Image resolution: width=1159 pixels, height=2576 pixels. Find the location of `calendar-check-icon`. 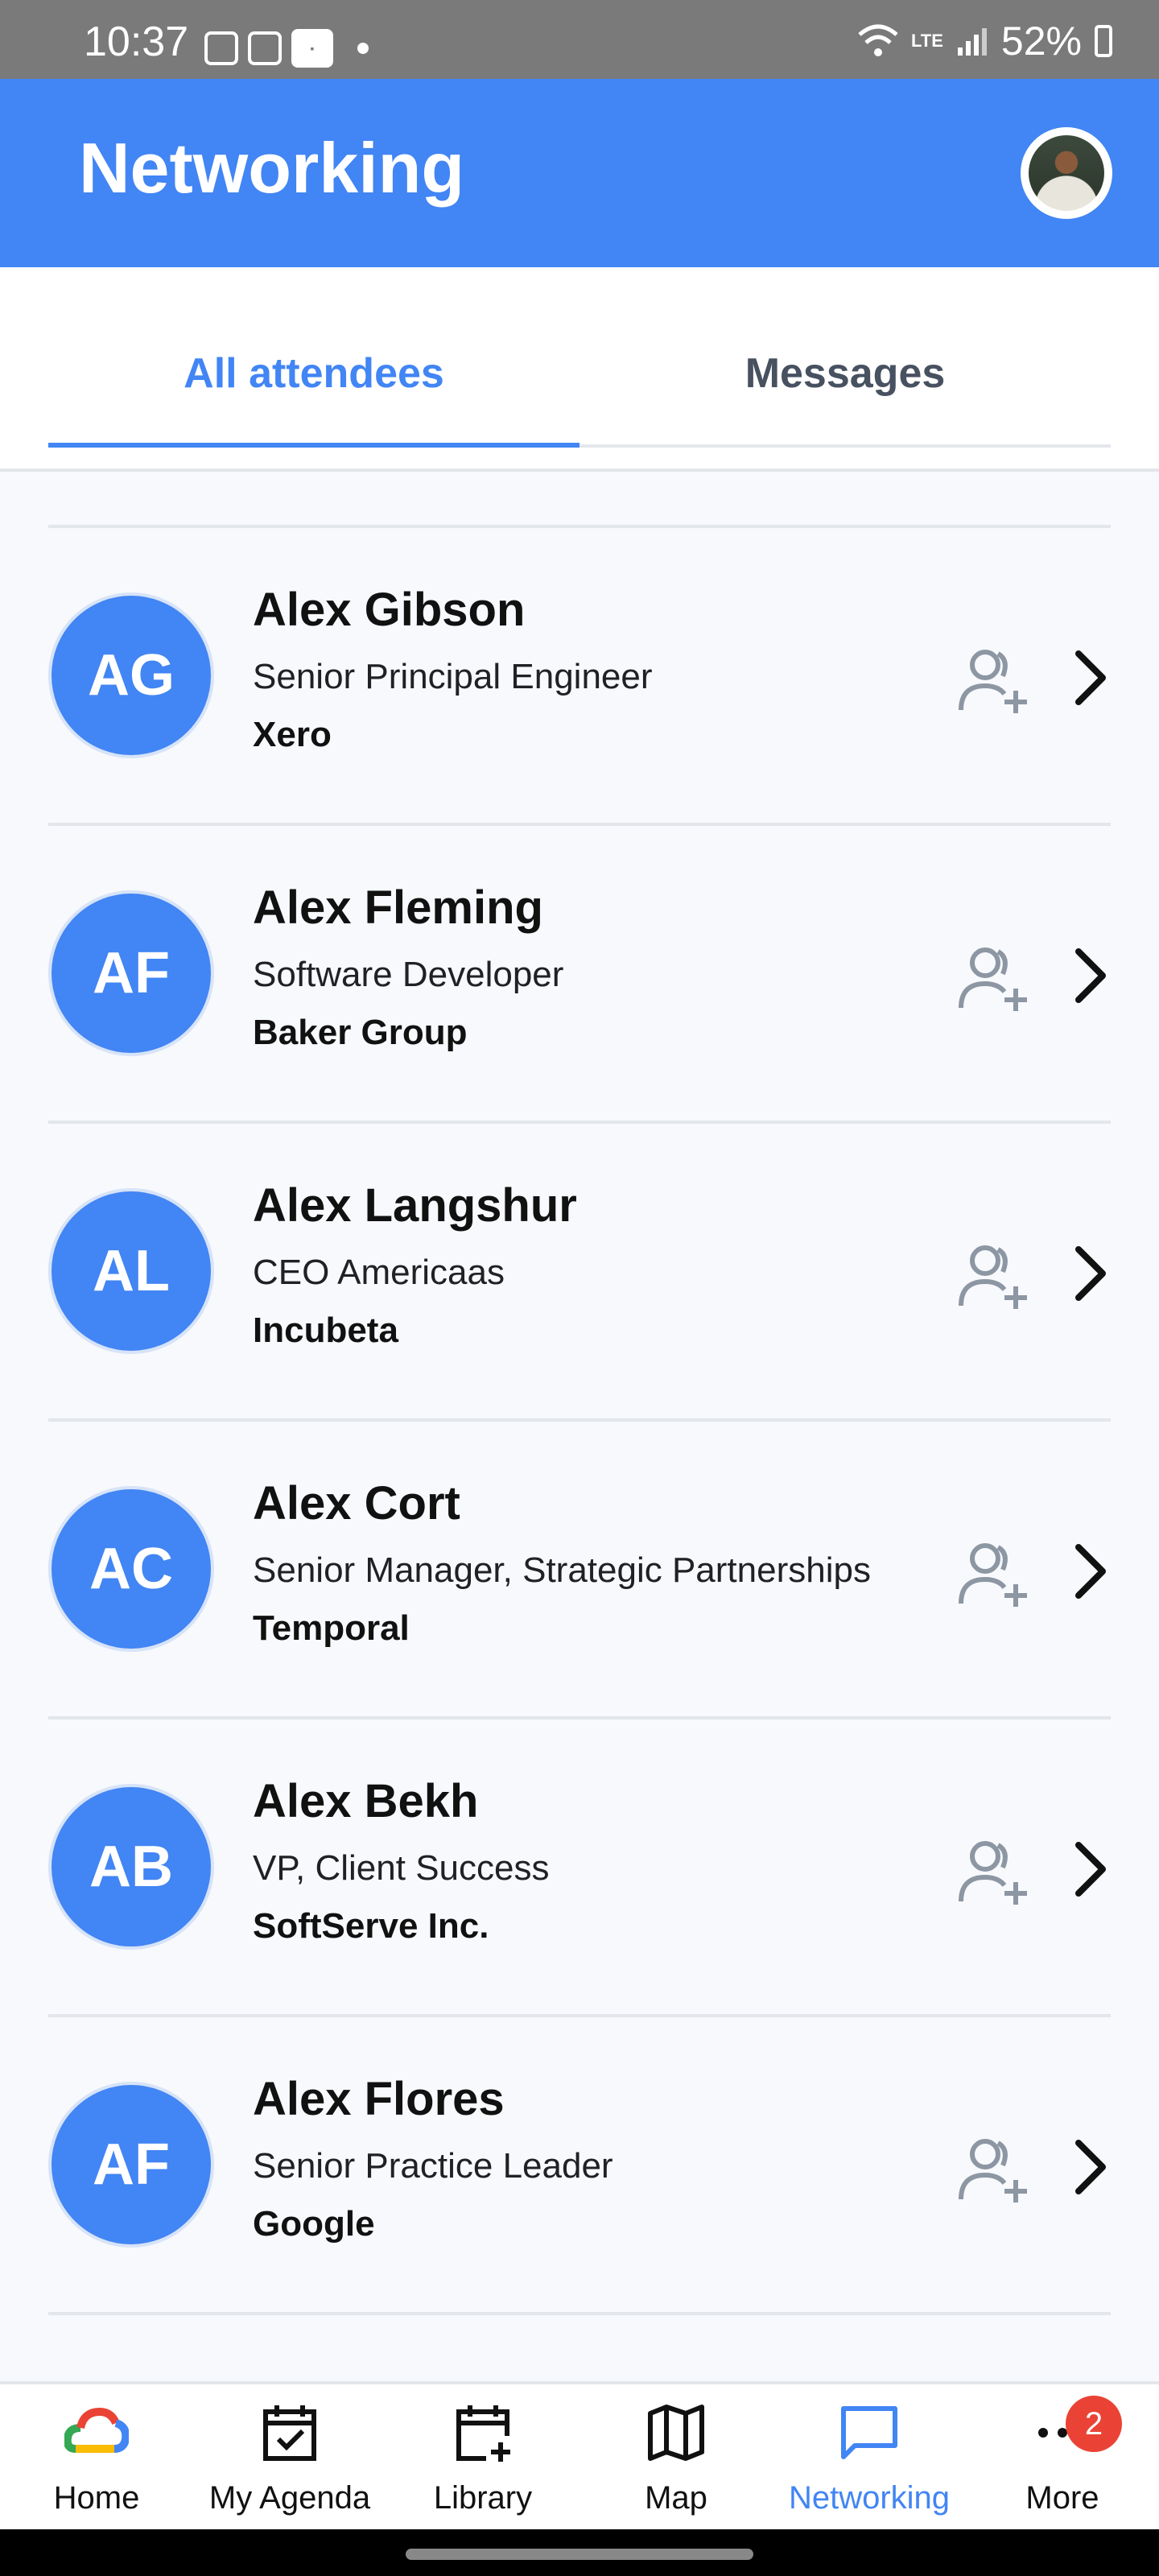

calendar-check-icon is located at coordinates (289, 2433).